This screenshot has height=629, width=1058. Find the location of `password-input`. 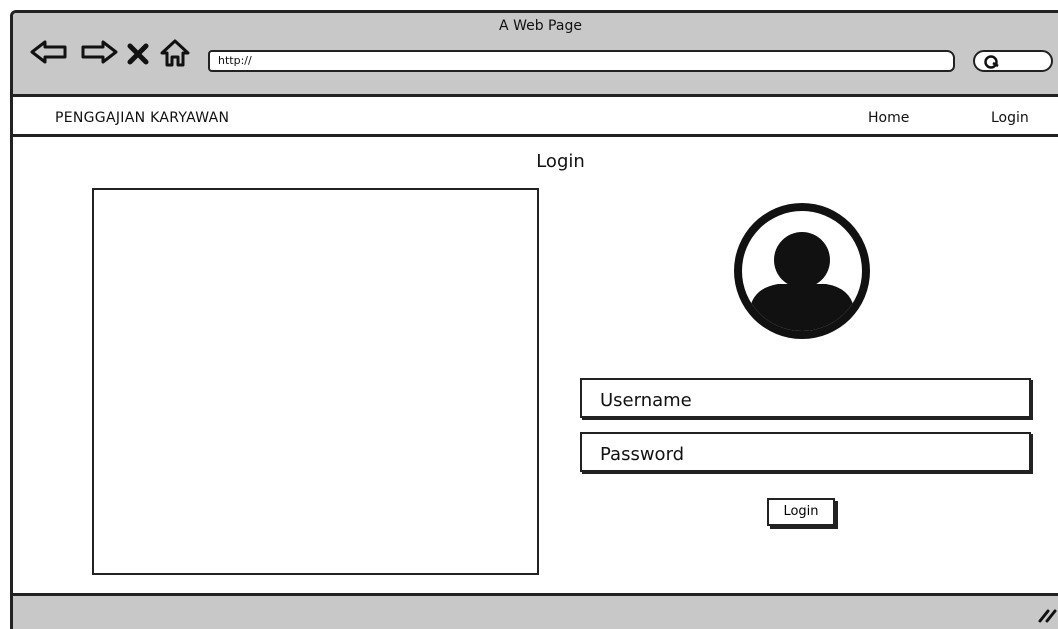

password-input is located at coordinates (805, 452).